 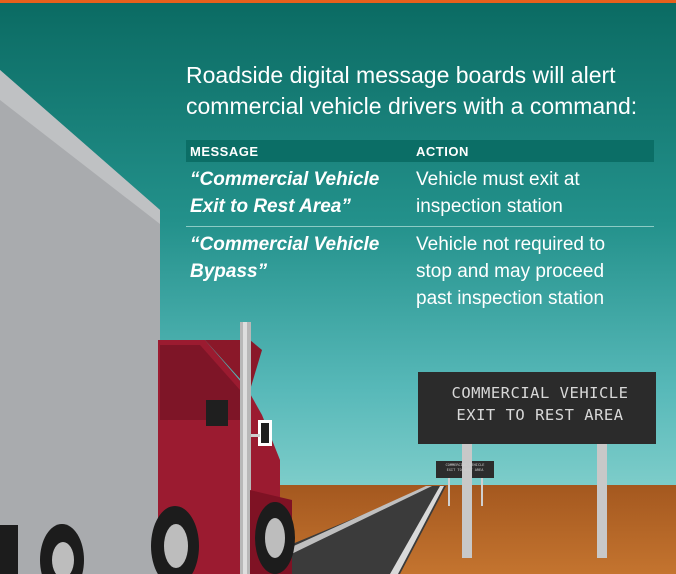 What do you see at coordinates (465, 465) in the screenshot?
I see `small-sign-line-1: COMMERCIAL VEHICLE` at bounding box center [465, 465].